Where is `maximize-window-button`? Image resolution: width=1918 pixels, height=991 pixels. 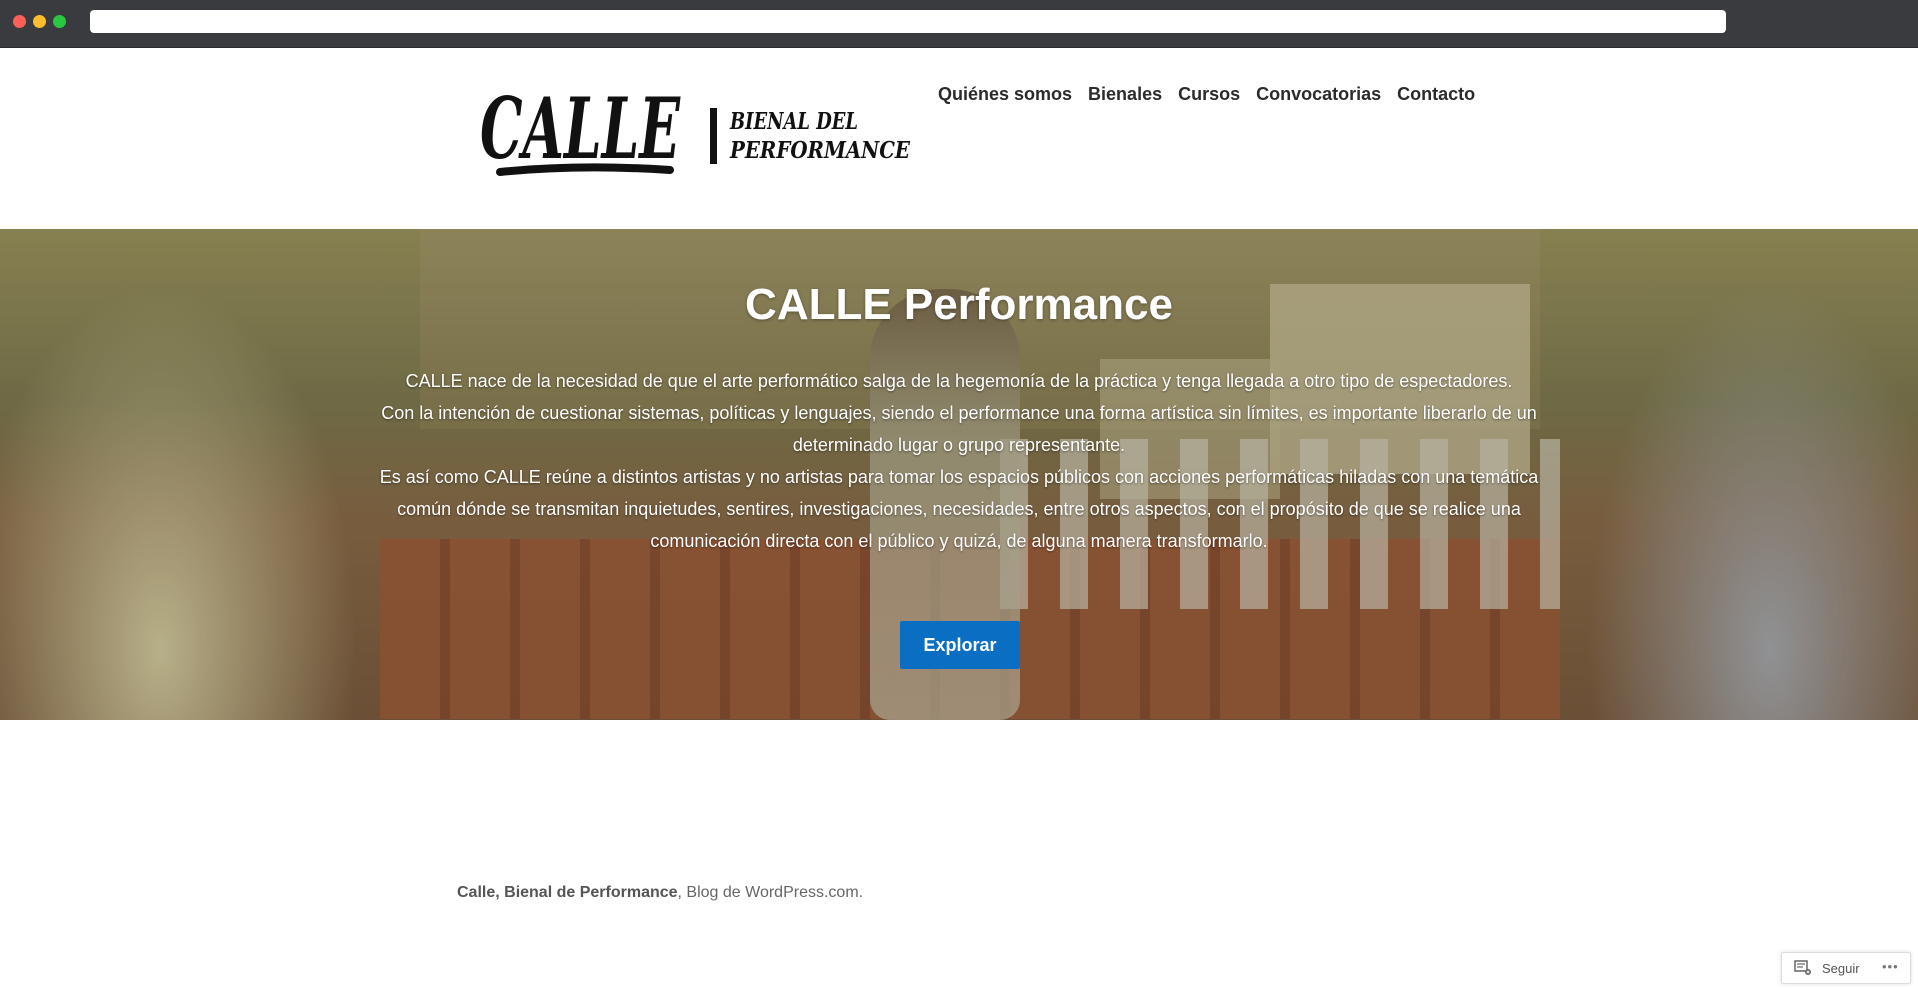 maximize-window-button is located at coordinates (59, 21).